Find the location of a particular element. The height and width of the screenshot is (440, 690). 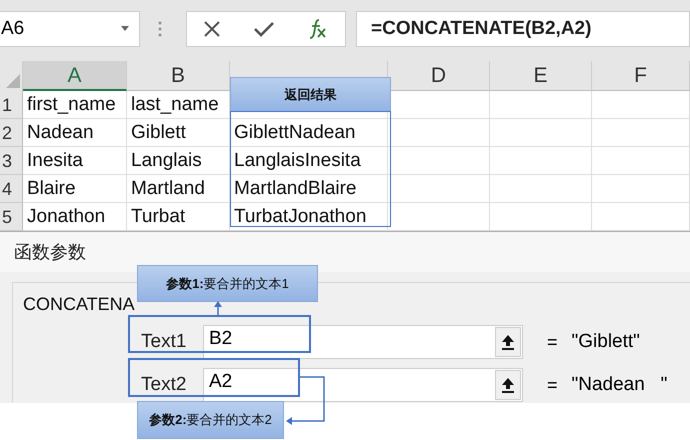

formula-field: =CONCATENATE(B2,A2) is located at coordinates (523, 28).